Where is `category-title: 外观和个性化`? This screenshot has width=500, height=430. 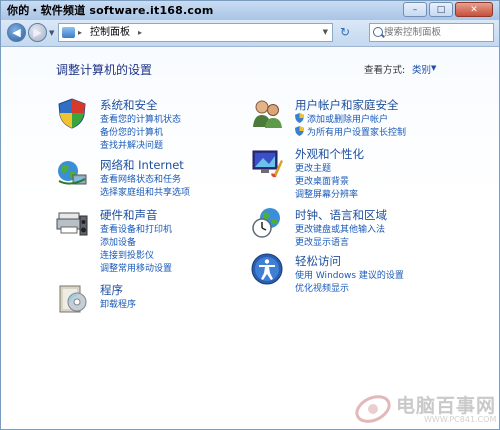
category-title: 外观和个性化 is located at coordinates (329, 154).